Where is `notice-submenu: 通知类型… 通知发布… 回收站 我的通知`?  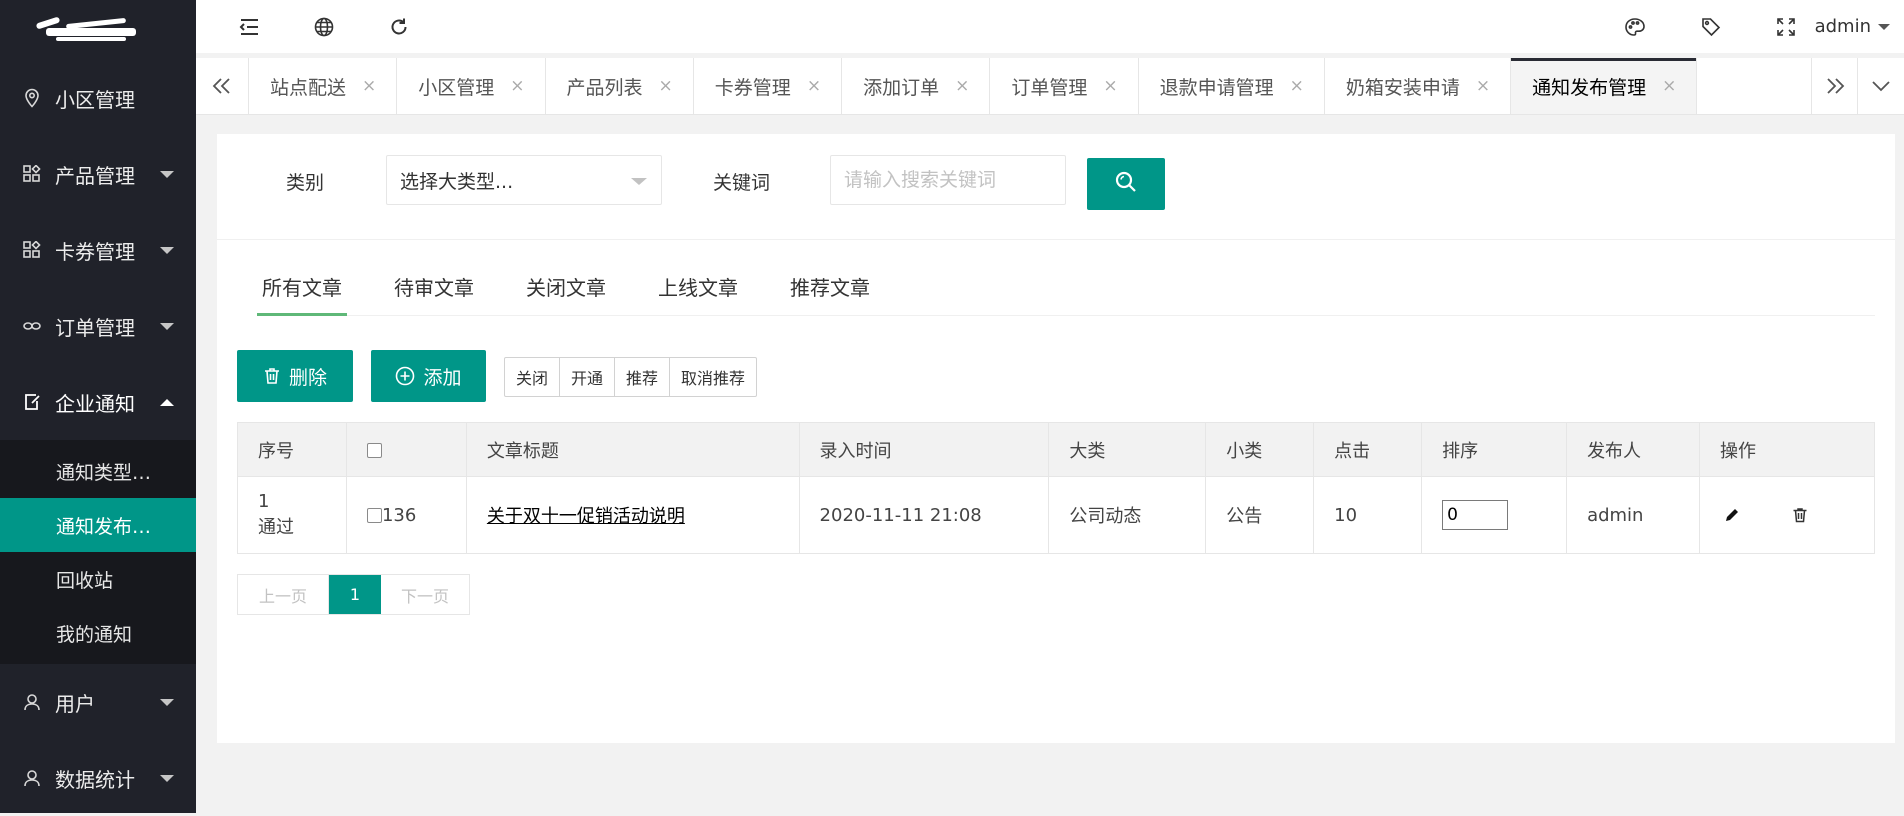 notice-submenu: 通知类型… 通知发布… 回收站 我的通知 is located at coordinates (98, 552).